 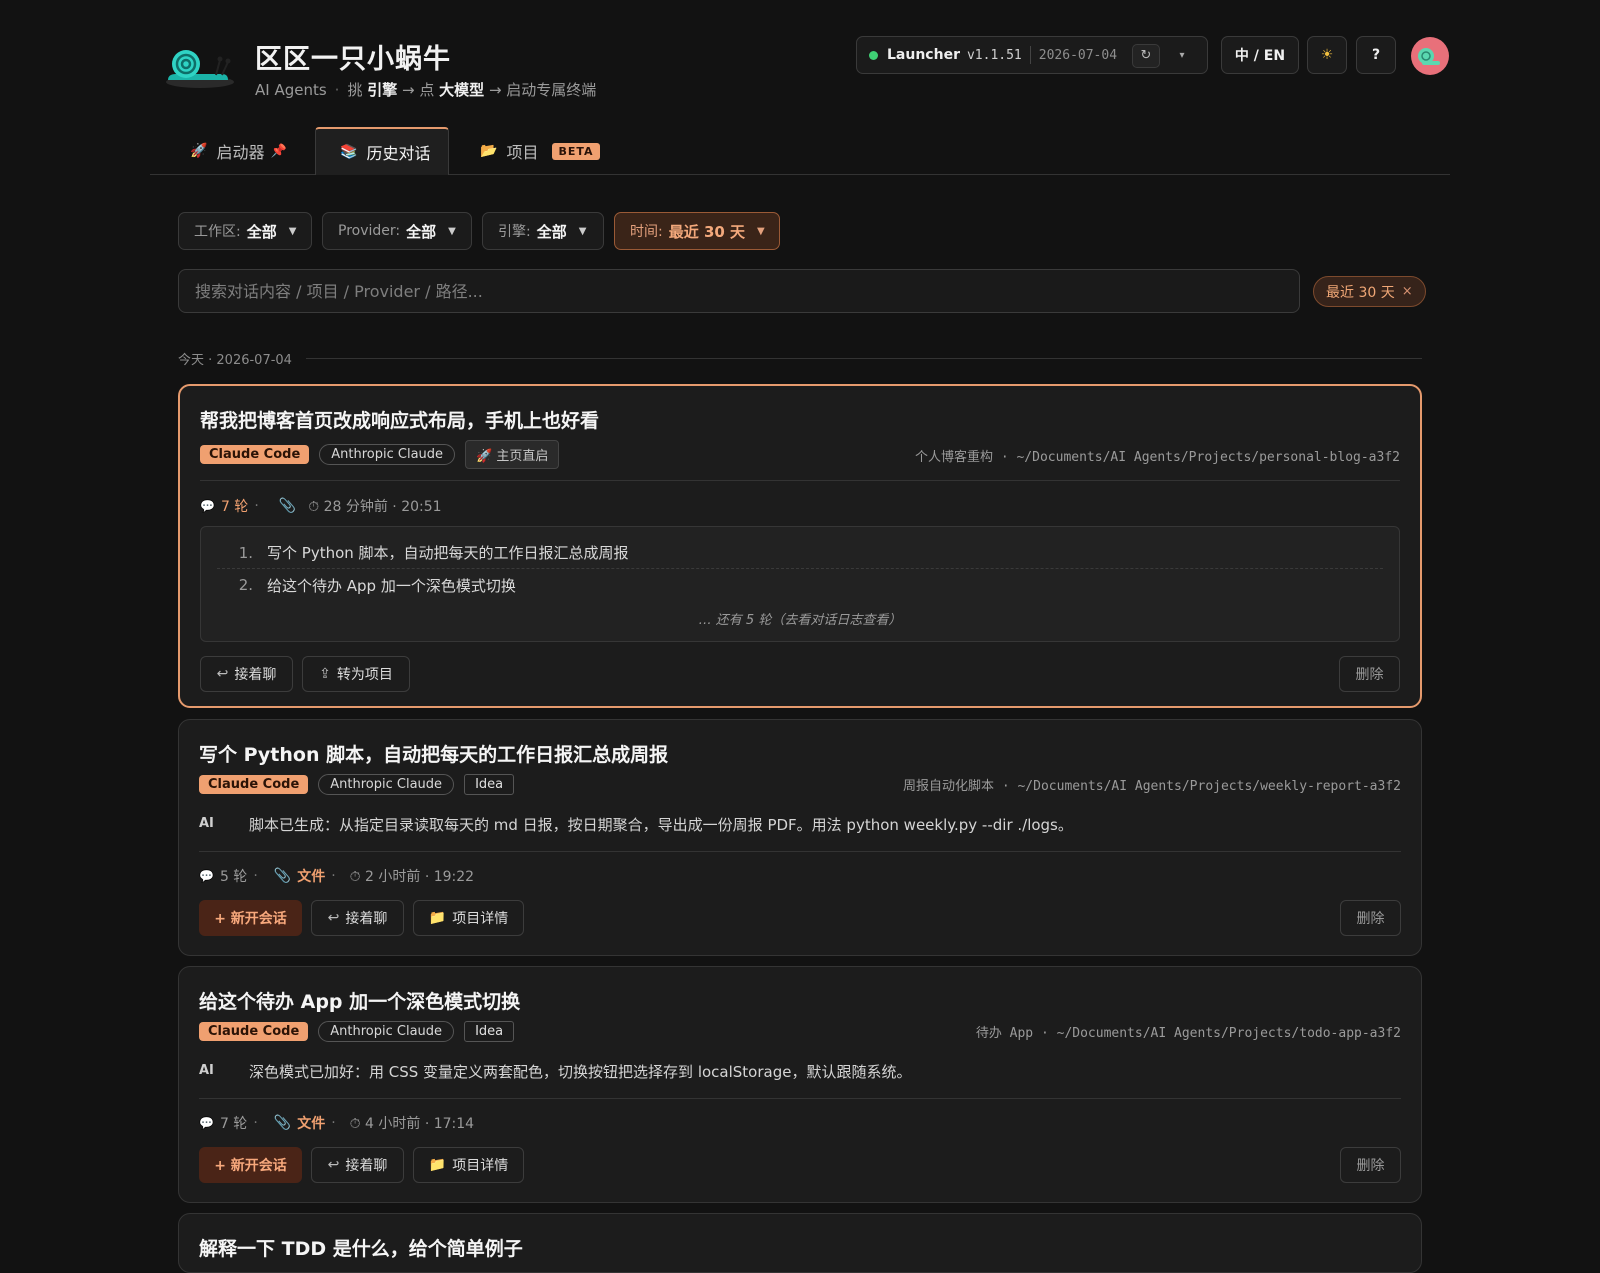 What do you see at coordinates (448, 553) in the screenshot?
I see `turn-text: 写个 Python 脚本，自动把每天的工作日报汇总成周报` at bounding box center [448, 553].